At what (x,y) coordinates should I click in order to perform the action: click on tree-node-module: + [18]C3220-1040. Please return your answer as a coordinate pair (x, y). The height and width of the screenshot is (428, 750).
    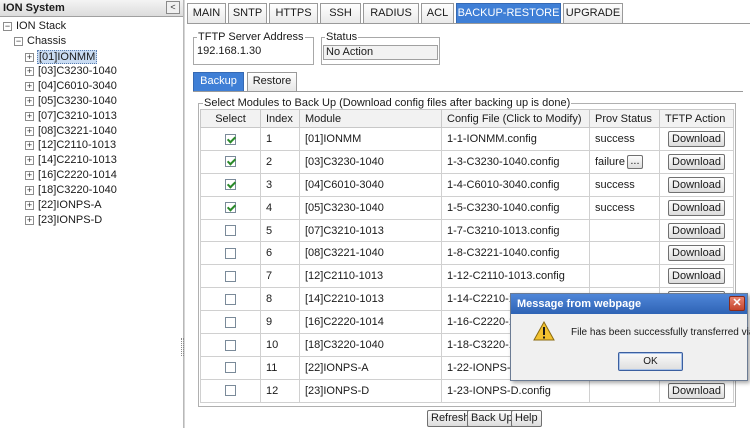
    Looking at the image, I should click on (71, 190).